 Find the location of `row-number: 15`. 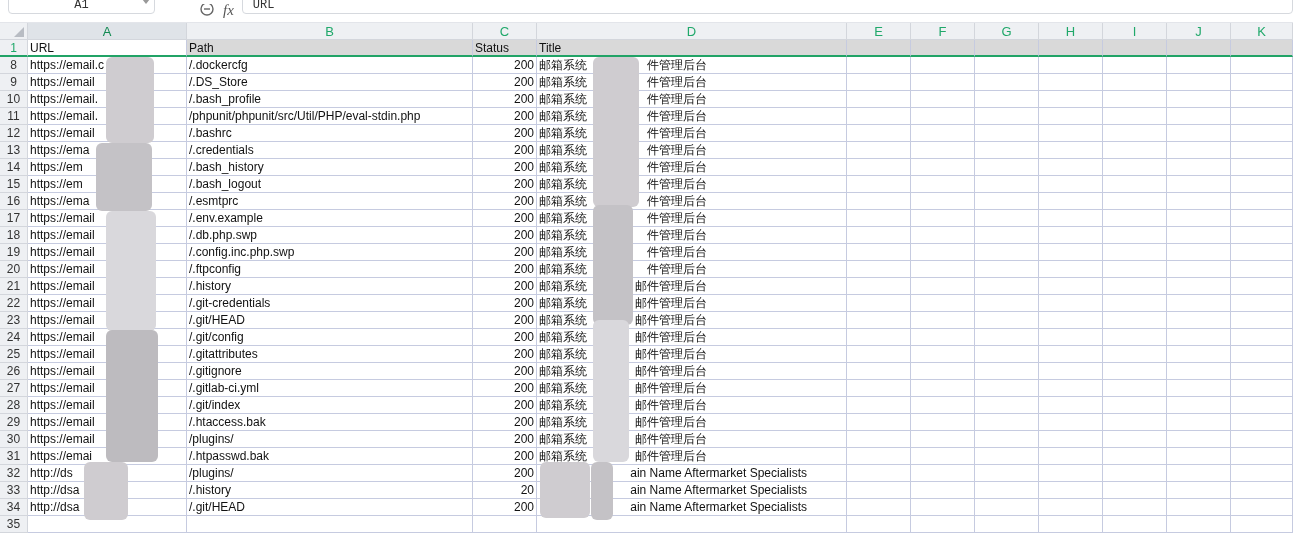

row-number: 15 is located at coordinates (14, 184).